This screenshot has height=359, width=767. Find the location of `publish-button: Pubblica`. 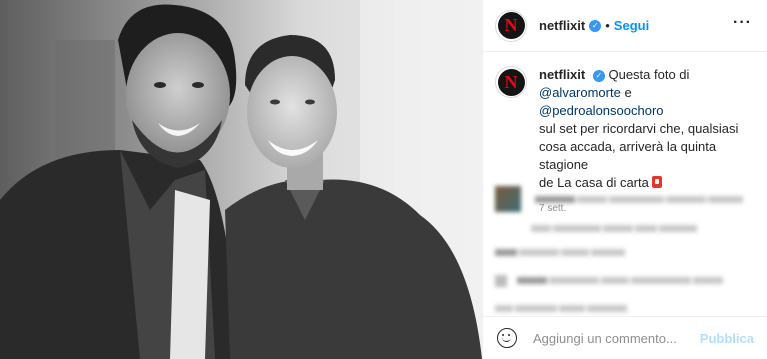

publish-button: Pubblica is located at coordinates (727, 338).